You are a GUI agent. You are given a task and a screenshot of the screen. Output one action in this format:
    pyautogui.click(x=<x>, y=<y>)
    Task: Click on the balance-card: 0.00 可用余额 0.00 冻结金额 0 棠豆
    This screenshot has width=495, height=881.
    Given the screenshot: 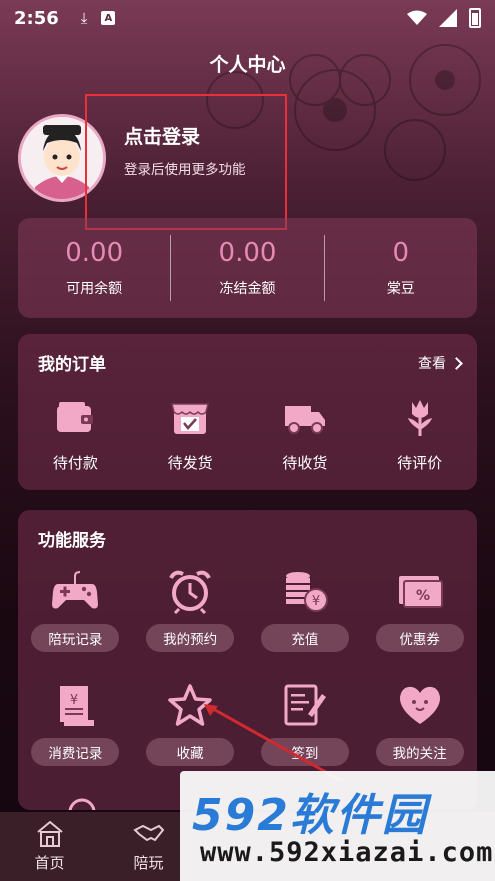 What is the action you would take?
    pyautogui.click(x=247, y=268)
    